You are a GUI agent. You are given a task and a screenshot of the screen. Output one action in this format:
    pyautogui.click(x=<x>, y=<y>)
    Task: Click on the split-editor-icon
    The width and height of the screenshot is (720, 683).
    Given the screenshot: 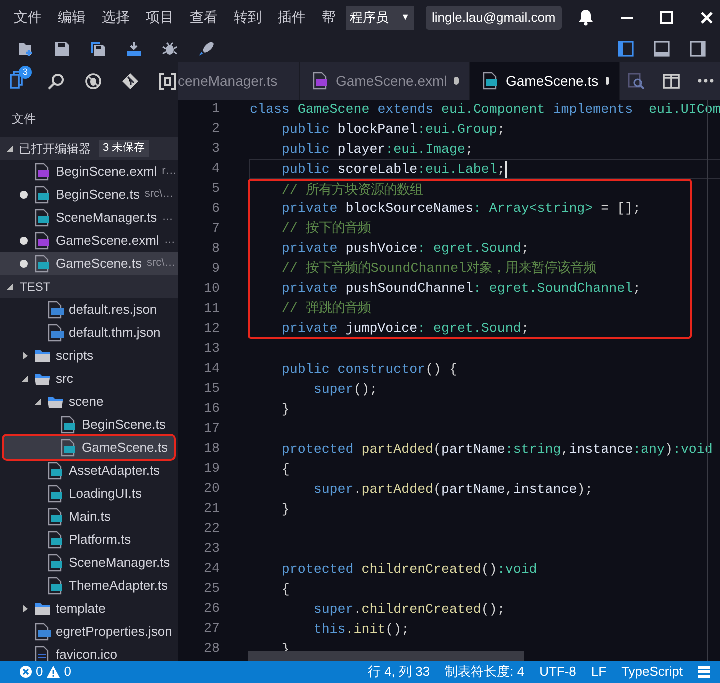 What is the action you would take?
    pyautogui.click(x=671, y=81)
    